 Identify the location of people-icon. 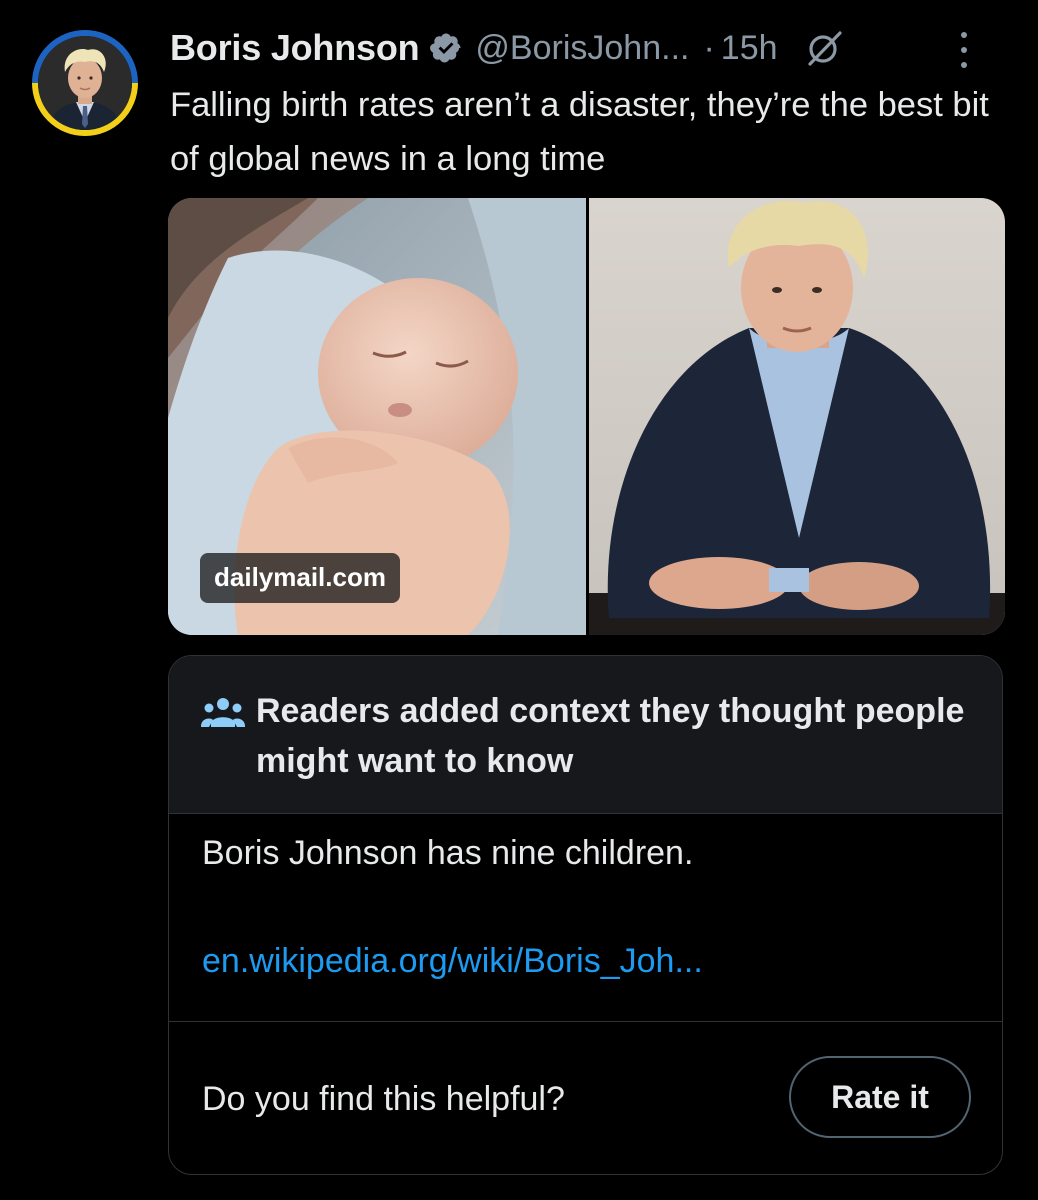
(223, 714).